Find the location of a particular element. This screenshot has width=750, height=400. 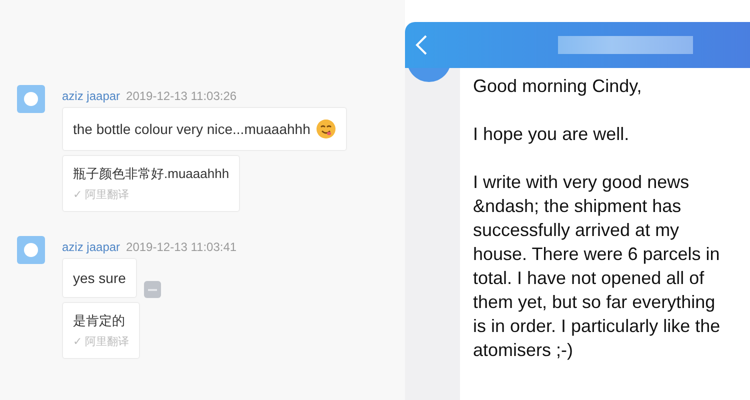

translation-text: 瓶子颜色非常好.muaaahhh is located at coordinates (151, 174).